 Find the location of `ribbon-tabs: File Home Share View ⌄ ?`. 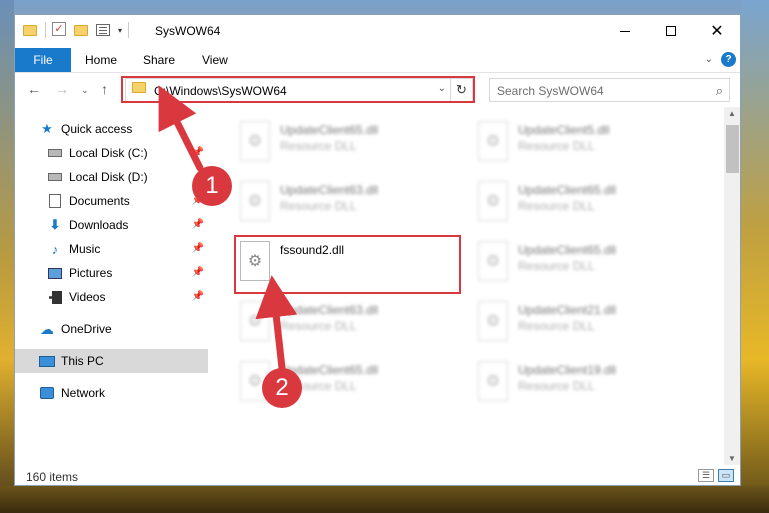

ribbon-tabs: File Home Share View ⌄ ? is located at coordinates (377, 60).